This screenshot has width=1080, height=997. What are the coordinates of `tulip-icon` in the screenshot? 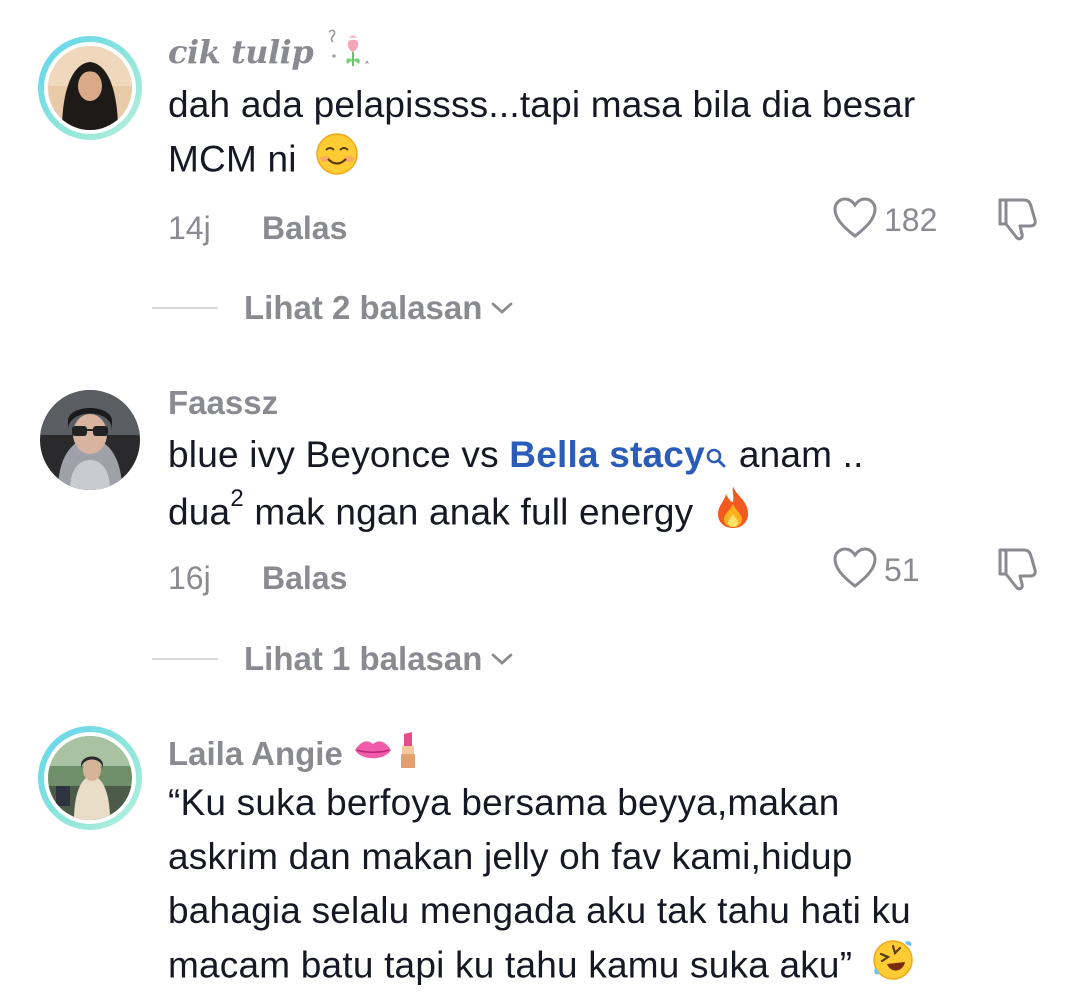 It's located at (349, 52).